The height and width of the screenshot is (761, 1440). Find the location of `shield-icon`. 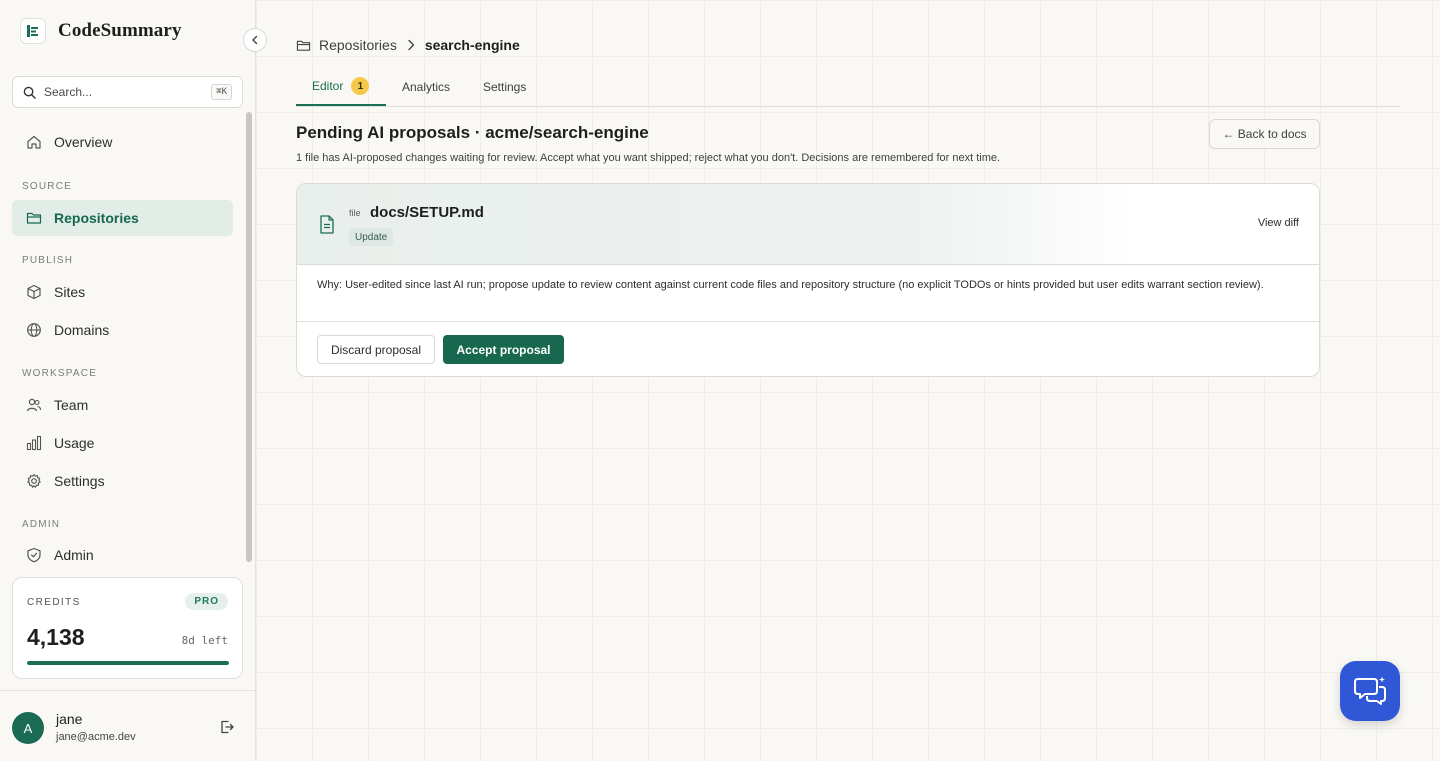

shield-icon is located at coordinates (34, 555).